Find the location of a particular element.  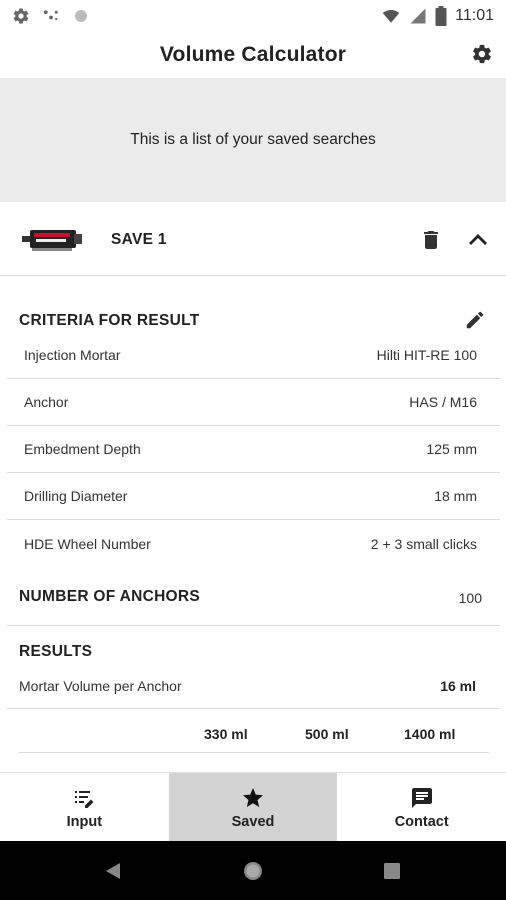

criteria-label: Drilling Diameter is located at coordinates (76, 496).